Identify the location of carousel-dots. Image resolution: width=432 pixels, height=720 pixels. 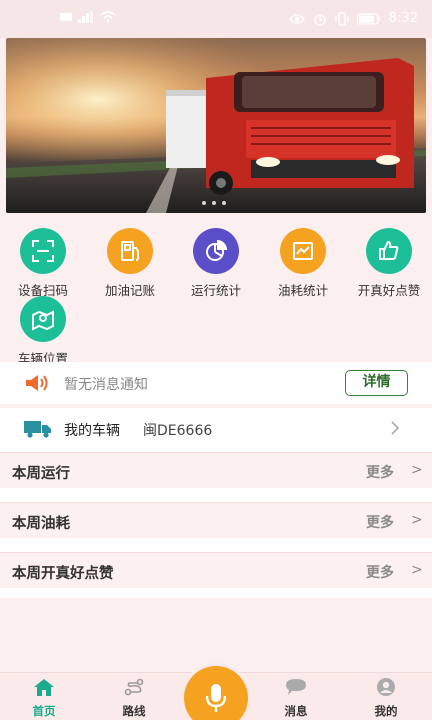
(214, 203).